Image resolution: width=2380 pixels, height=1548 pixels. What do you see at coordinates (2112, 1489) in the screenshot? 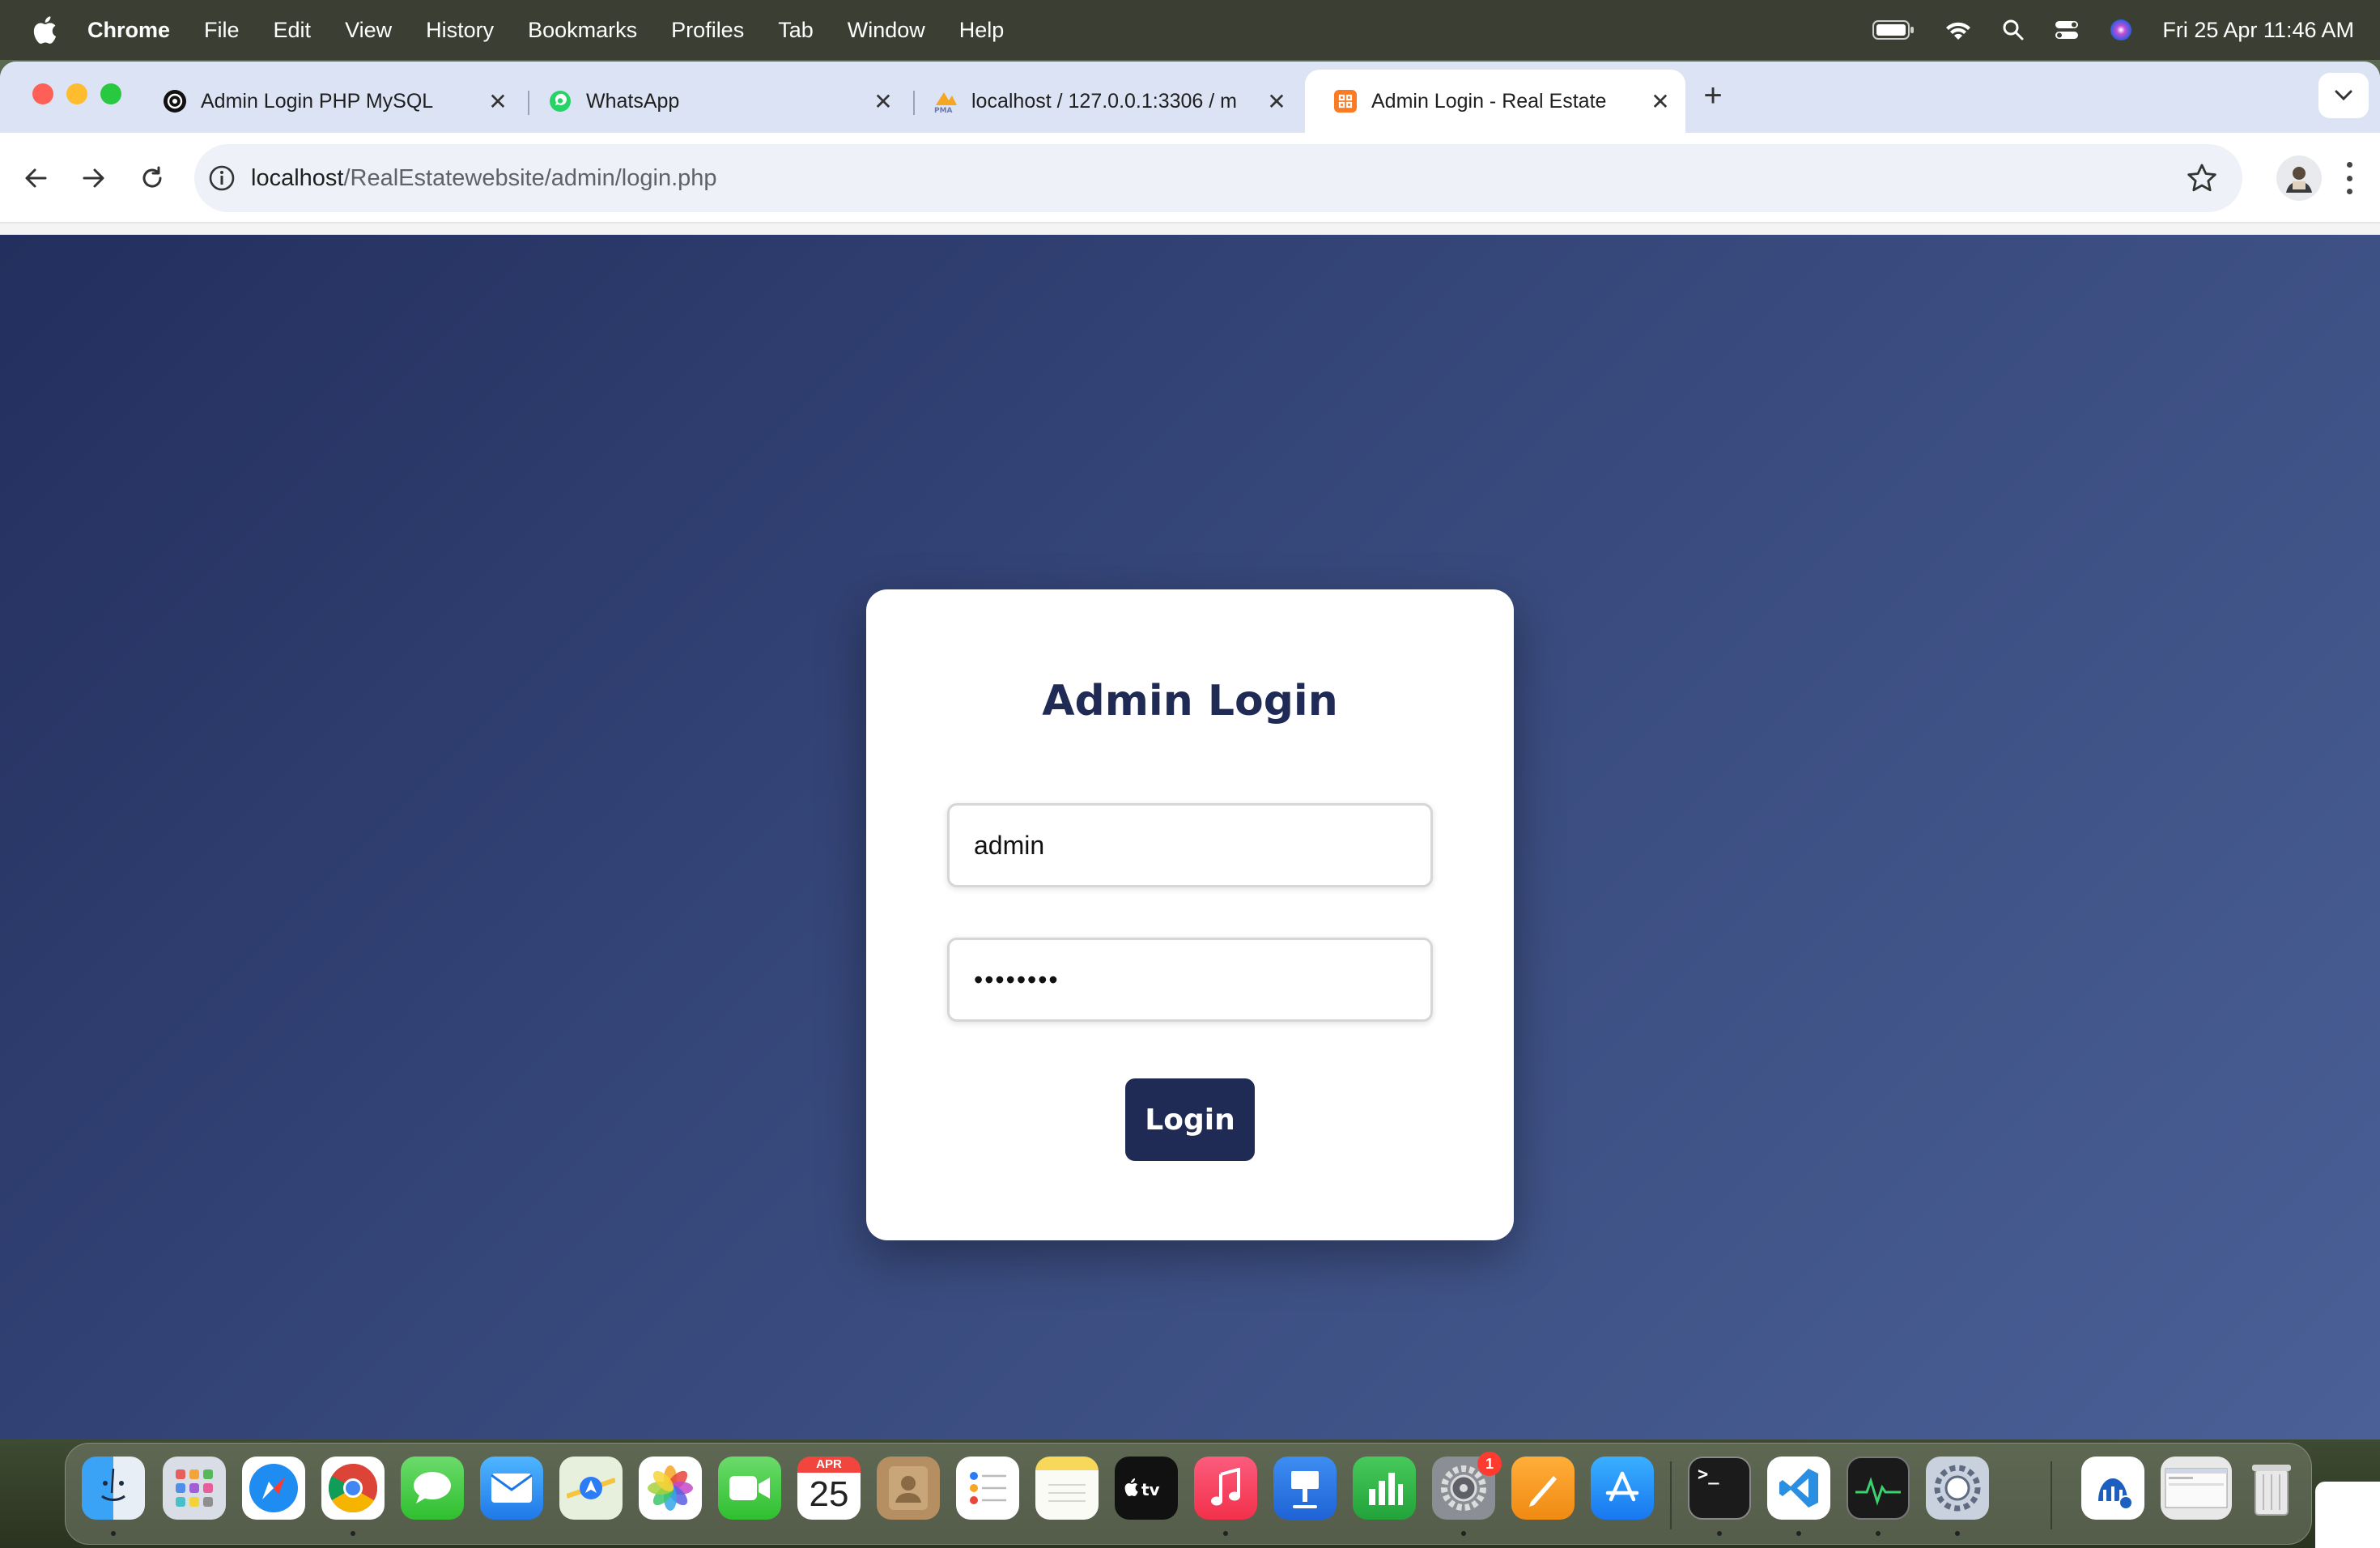
I see `xampp-downloads-icon` at bounding box center [2112, 1489].